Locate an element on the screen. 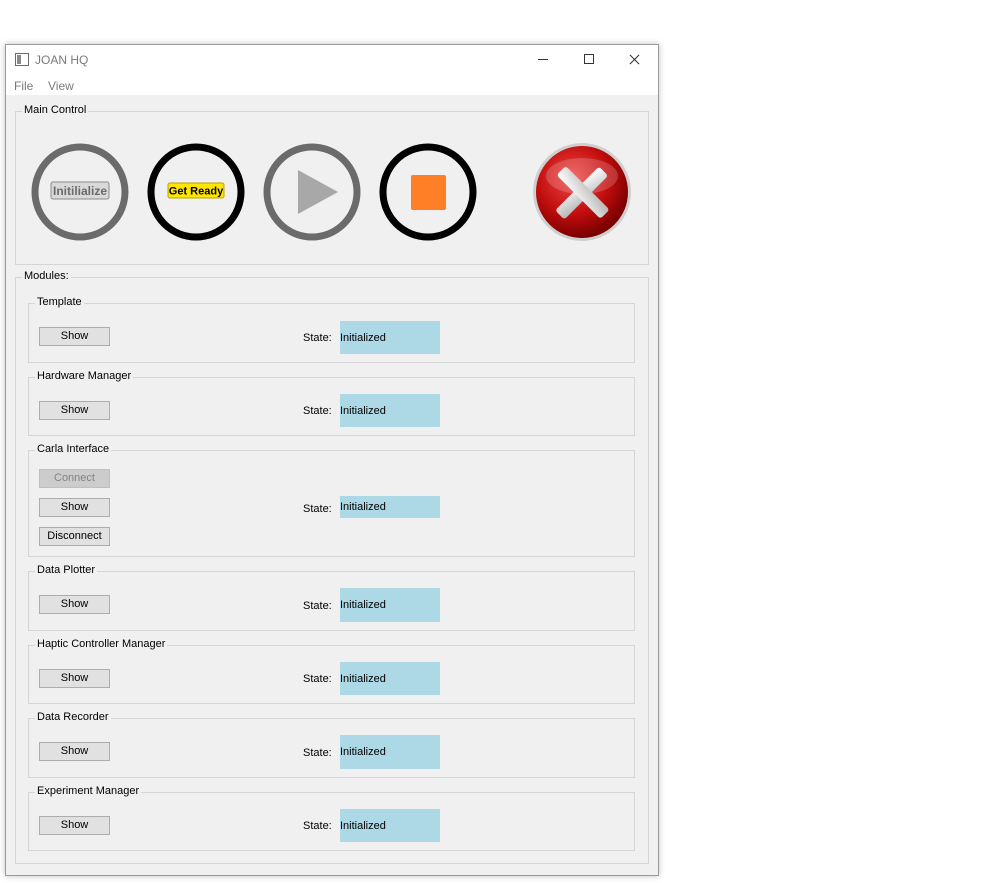 Image resolution: width=983 pixels, height=883 pixels. start-button is located at coordinates (312, 192).